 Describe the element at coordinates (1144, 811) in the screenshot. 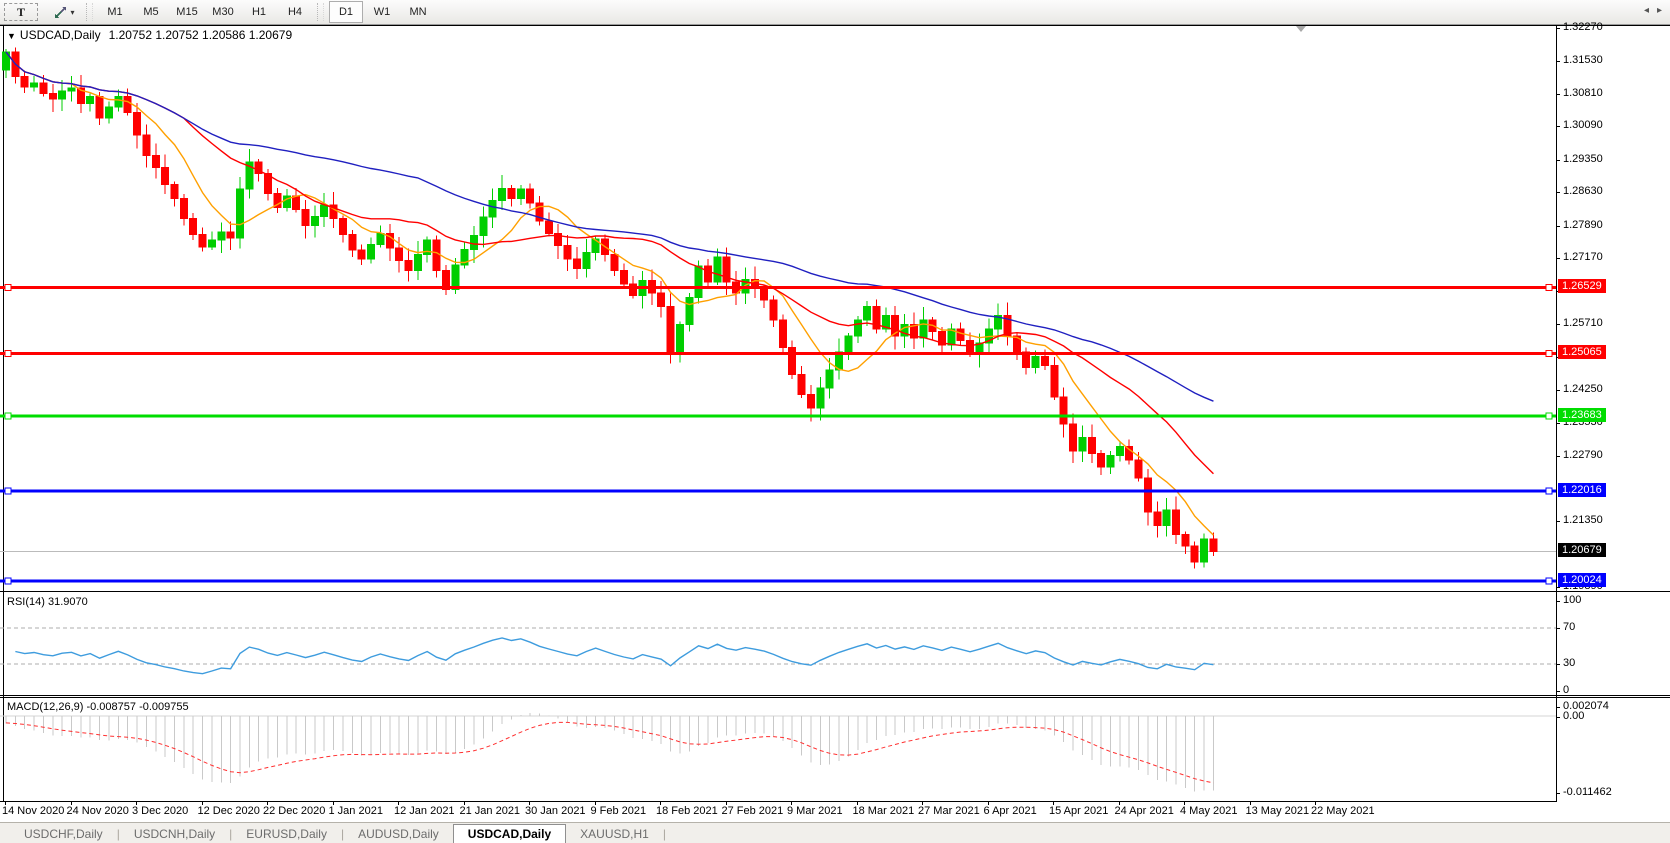

I see `date-tick-label: 24 Apr 2021` at that location.